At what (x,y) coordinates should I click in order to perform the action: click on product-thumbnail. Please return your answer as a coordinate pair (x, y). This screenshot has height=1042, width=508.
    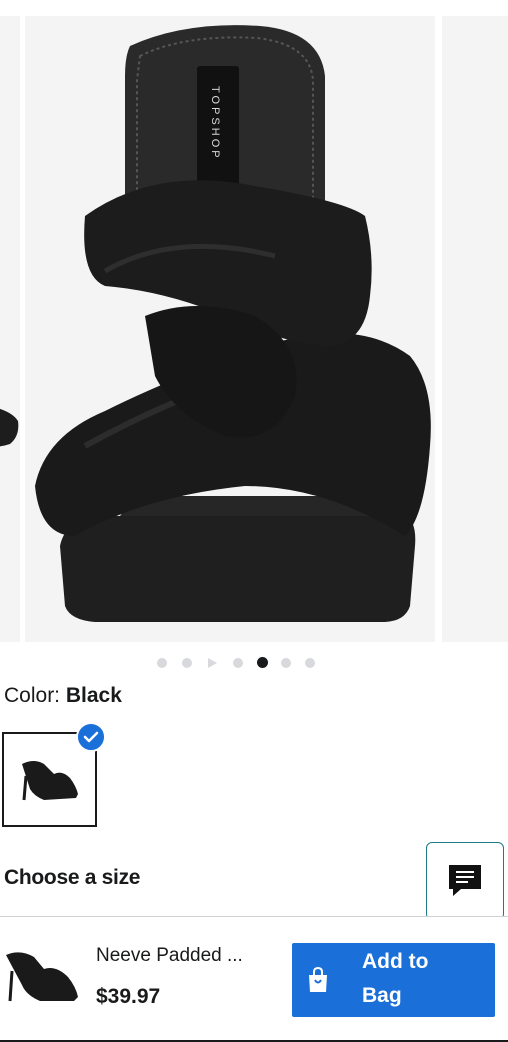
    Looking at the image, I should click on (42, 977).